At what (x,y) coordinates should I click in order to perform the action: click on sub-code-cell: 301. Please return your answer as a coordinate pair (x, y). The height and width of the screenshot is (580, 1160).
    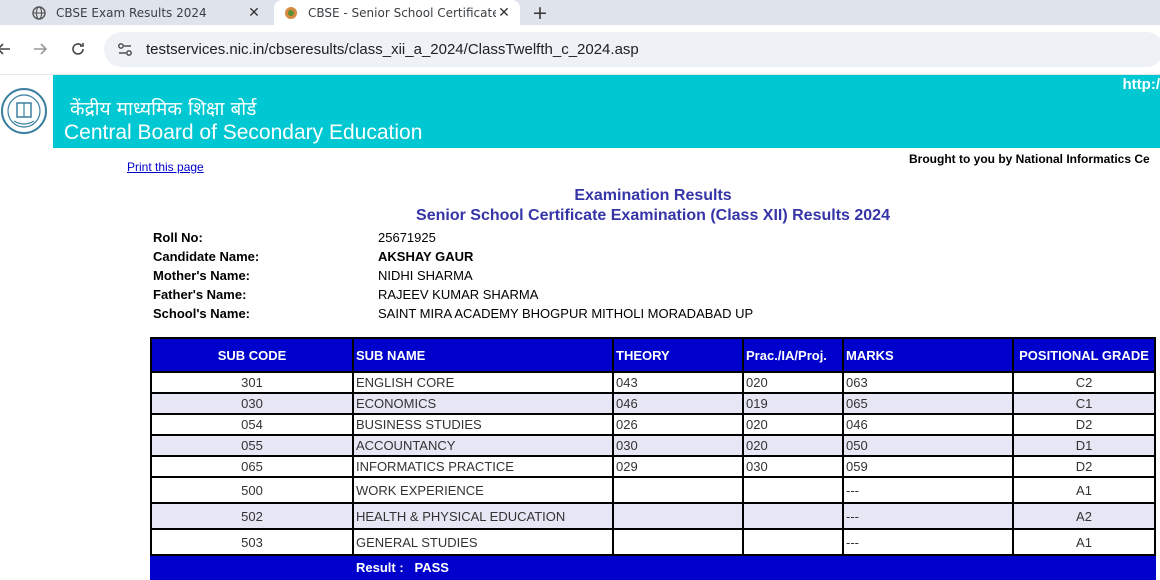
    Looking at the image, I should click on (252, 382).